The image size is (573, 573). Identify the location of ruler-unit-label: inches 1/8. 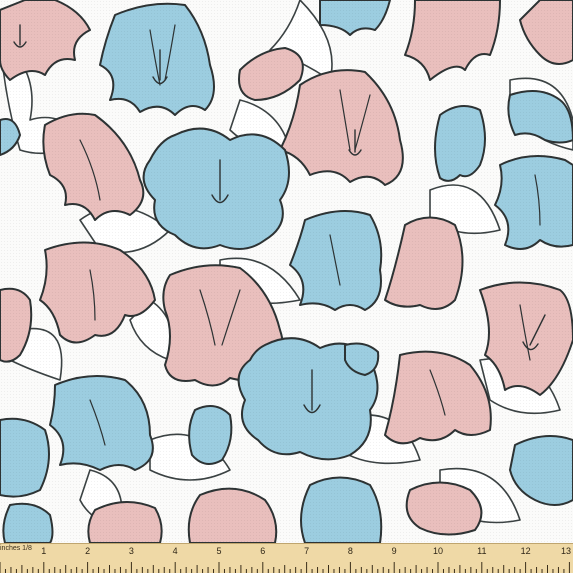
(17, 548).